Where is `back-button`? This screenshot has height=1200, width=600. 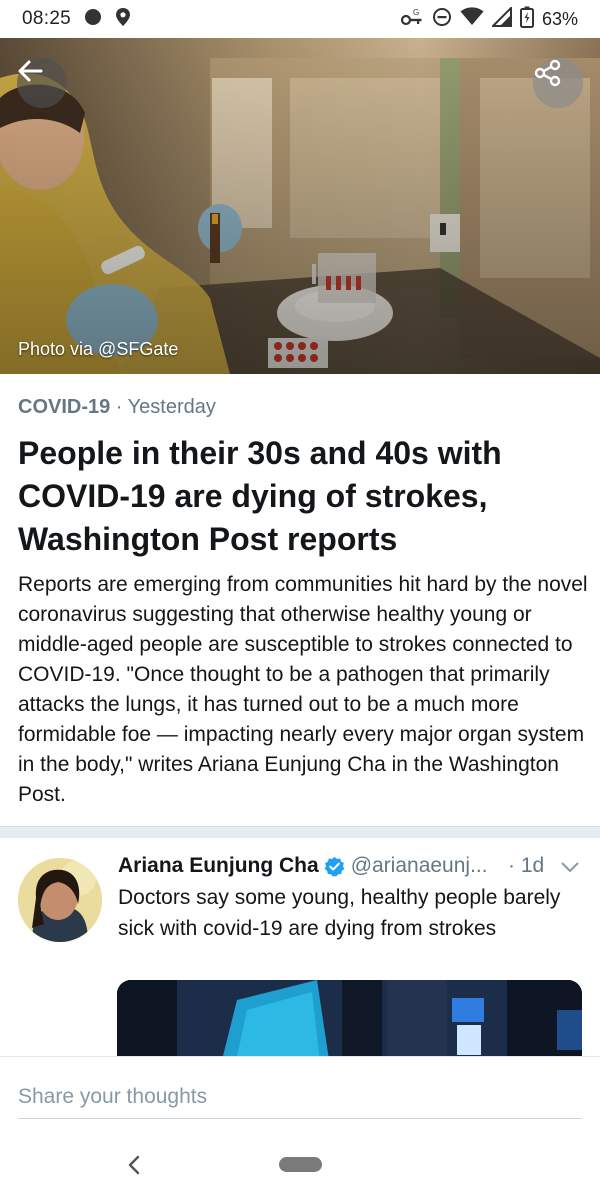 back-button is located at coordinates (42, 83).